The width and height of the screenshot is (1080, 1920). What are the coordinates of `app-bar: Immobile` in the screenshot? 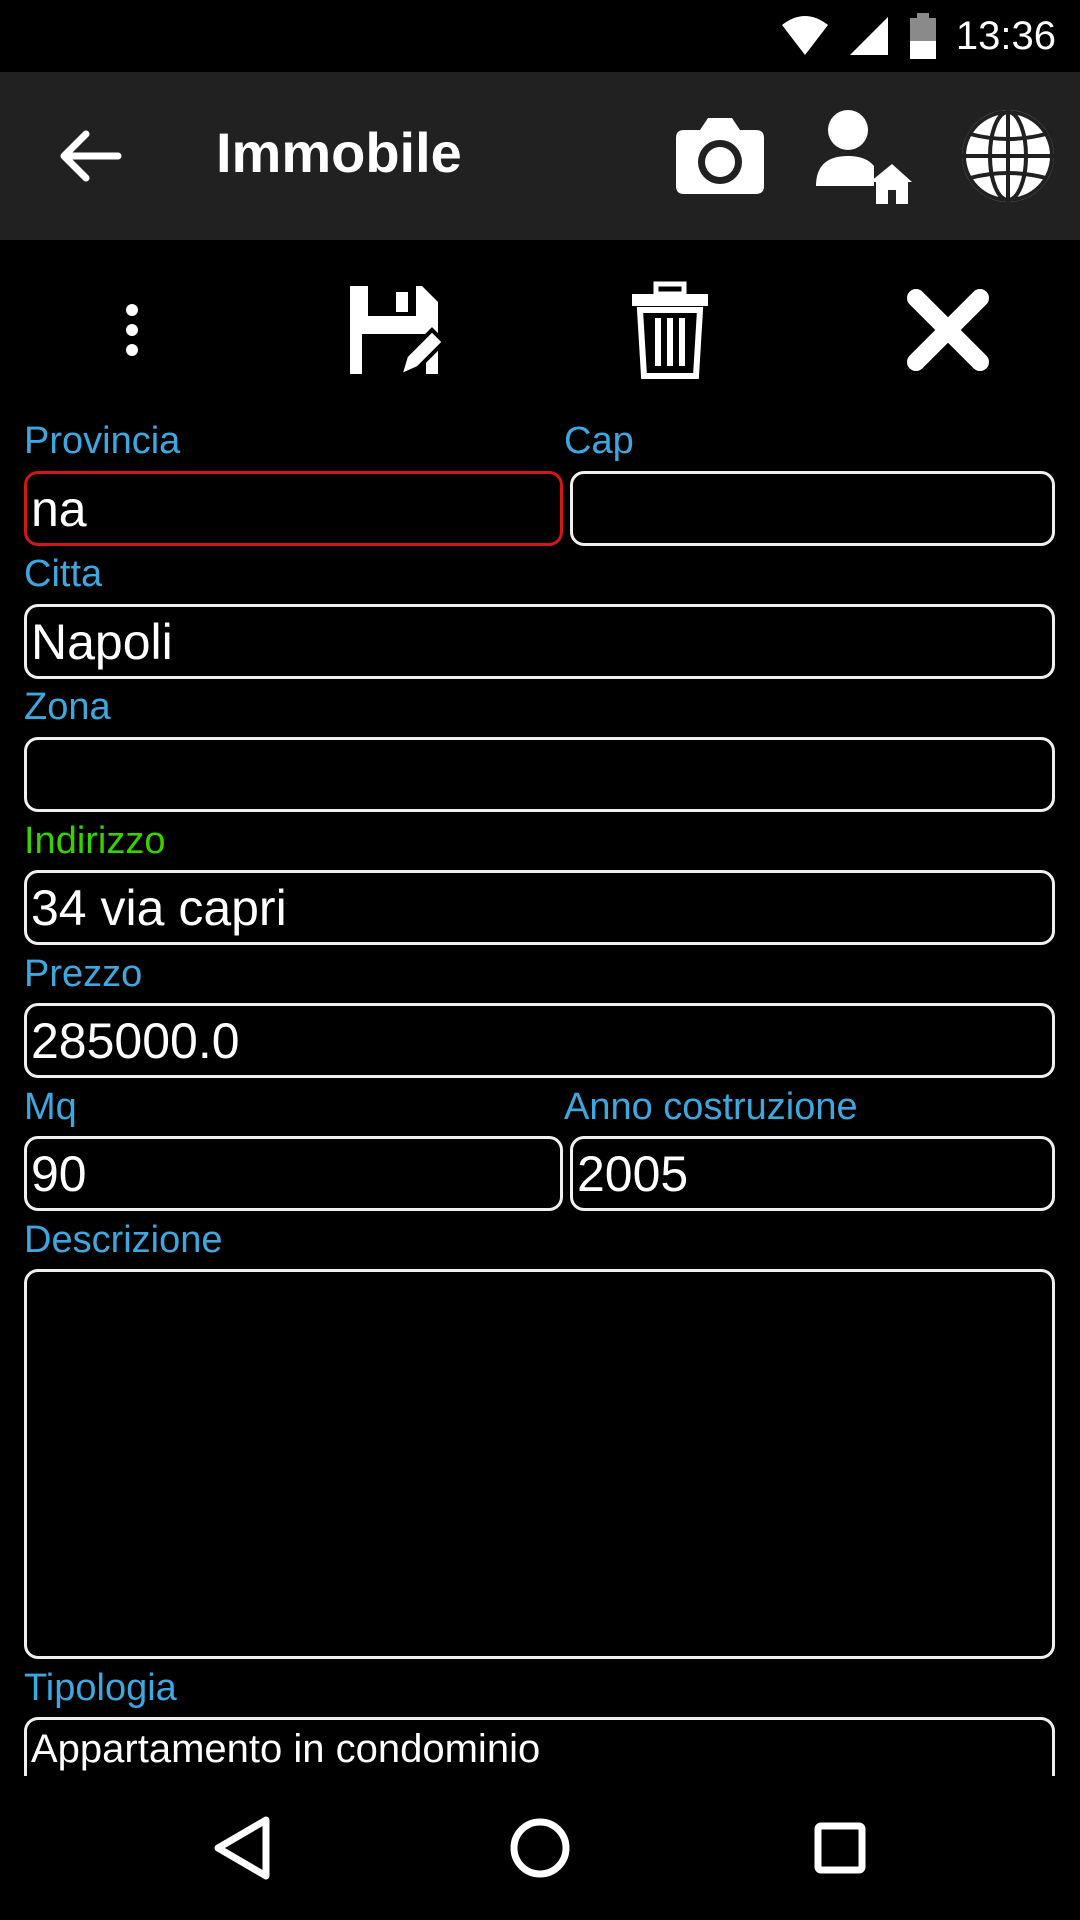 It's located at (540, 156).